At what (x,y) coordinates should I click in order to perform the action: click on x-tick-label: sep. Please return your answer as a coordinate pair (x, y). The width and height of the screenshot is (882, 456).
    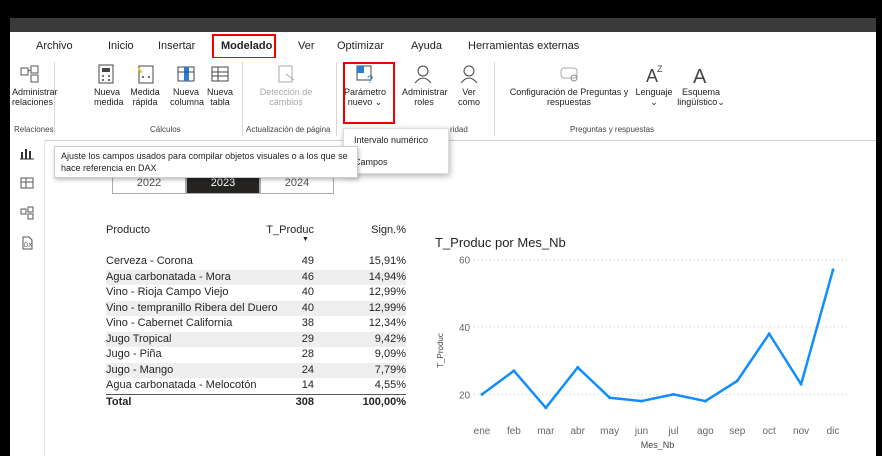
    Looking at the image, I should click on (737, 431).